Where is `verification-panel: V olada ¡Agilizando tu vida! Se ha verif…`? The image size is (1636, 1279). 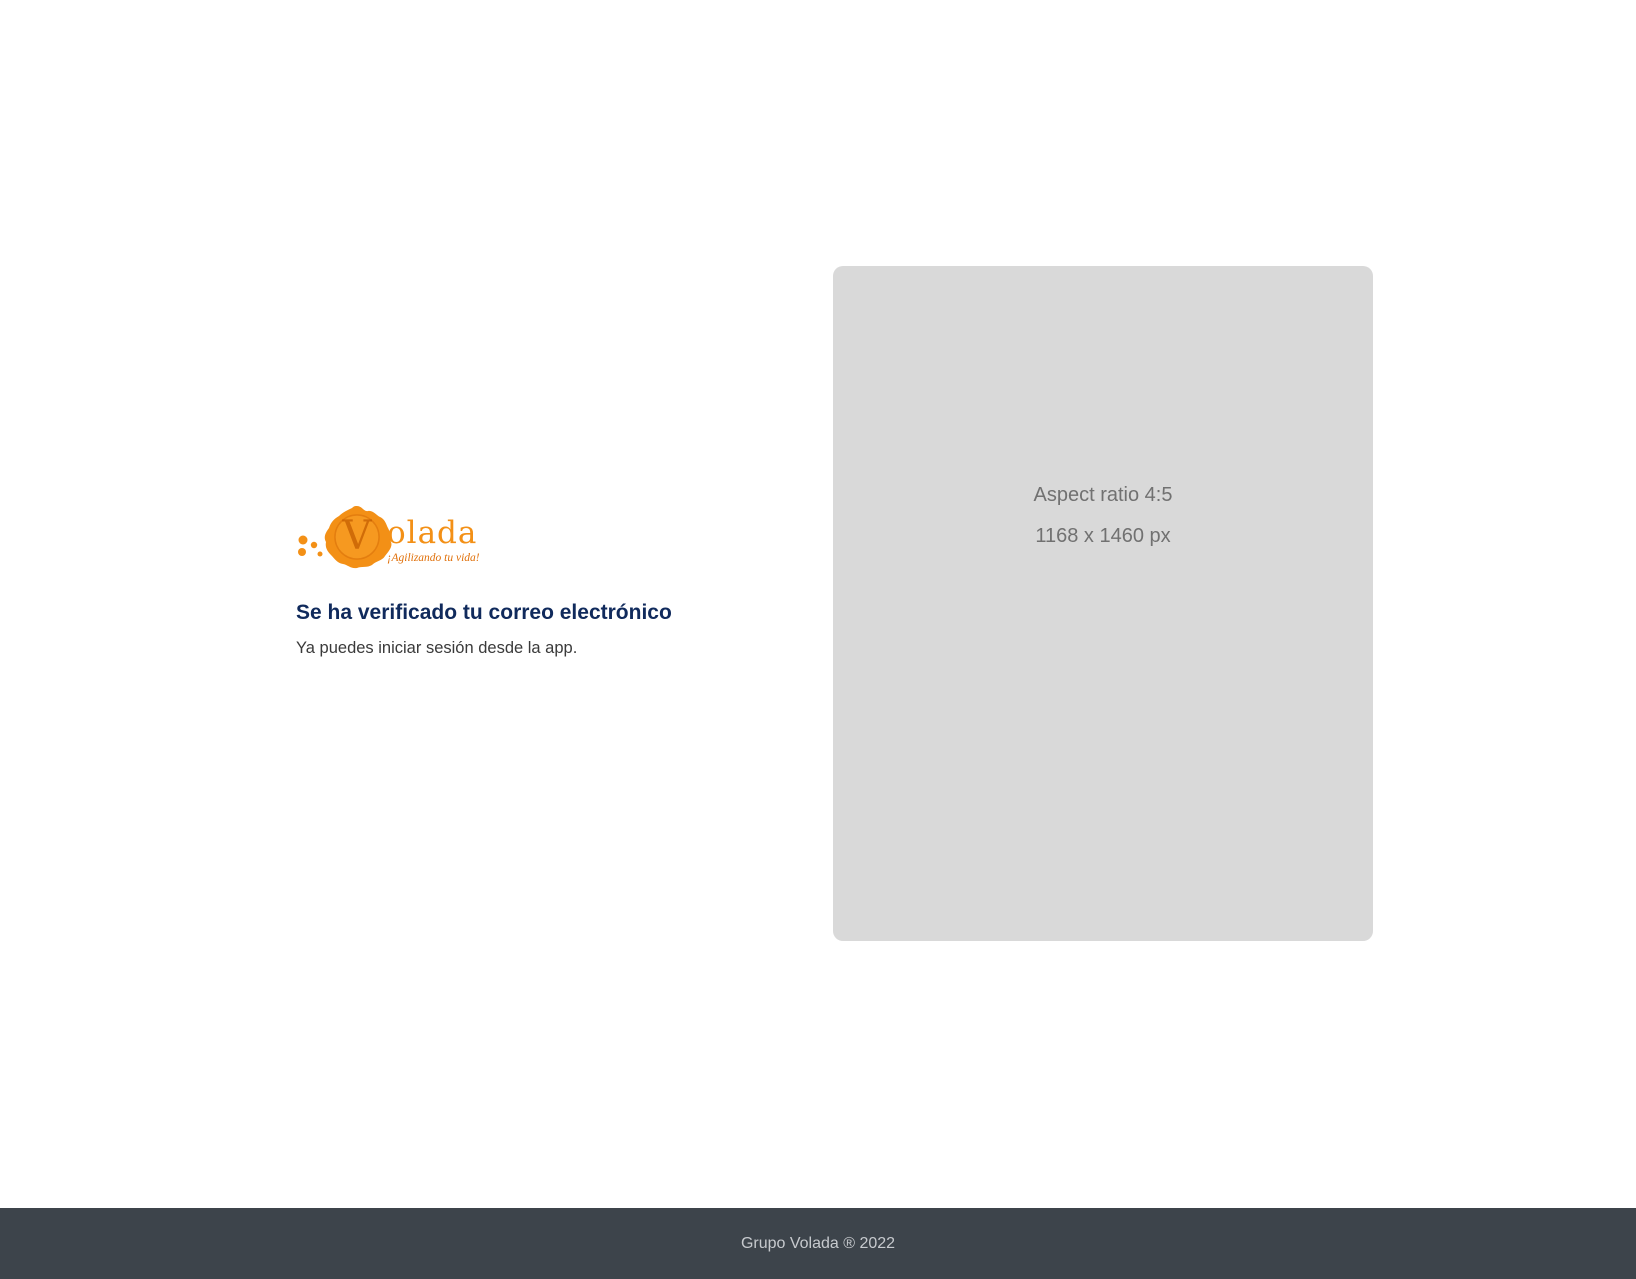
verification-panel: V olada ¡Agilizando tu vida! Se ha verif… is located at coordinates (536, 579).